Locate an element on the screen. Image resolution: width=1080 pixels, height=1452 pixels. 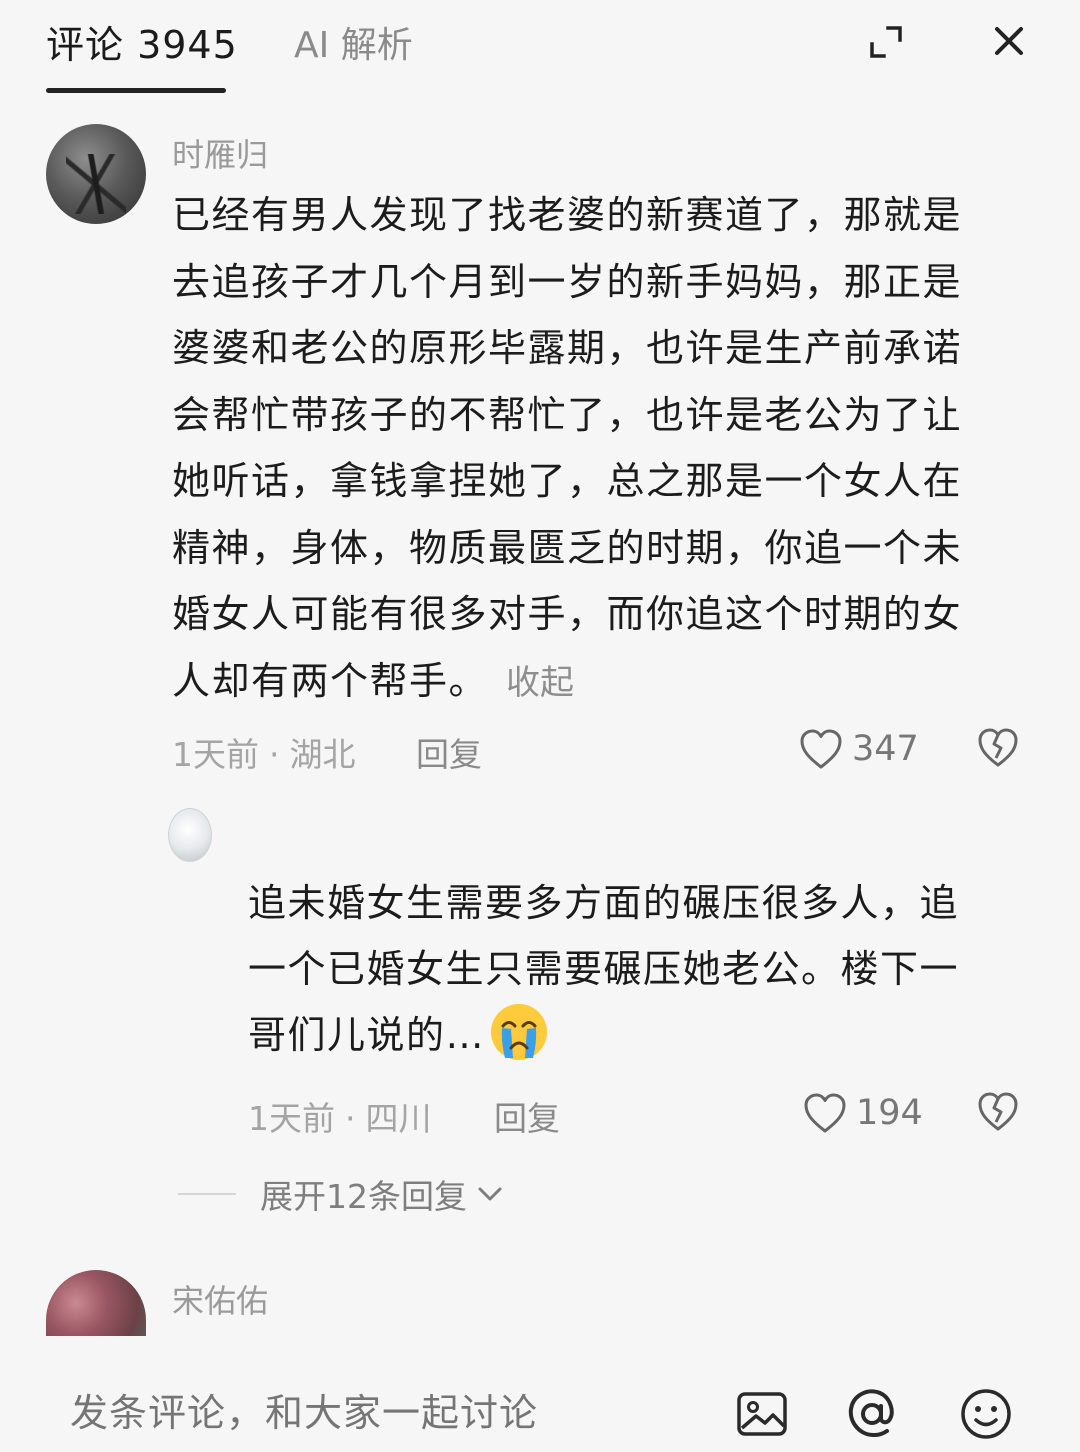
comment-line: 已经有男人发现了找老婆的新赛道了，那就是 is located at coordinates (567, 215).